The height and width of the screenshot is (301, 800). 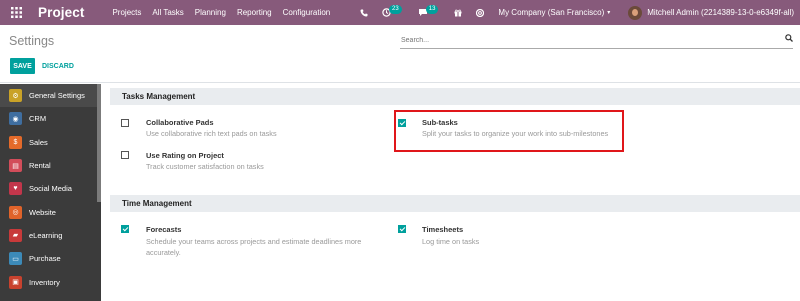 What do you see at coordinates (125, 229) in the screenshot?
I see `forecasts-checkbox` at bounding box center [125, 229].